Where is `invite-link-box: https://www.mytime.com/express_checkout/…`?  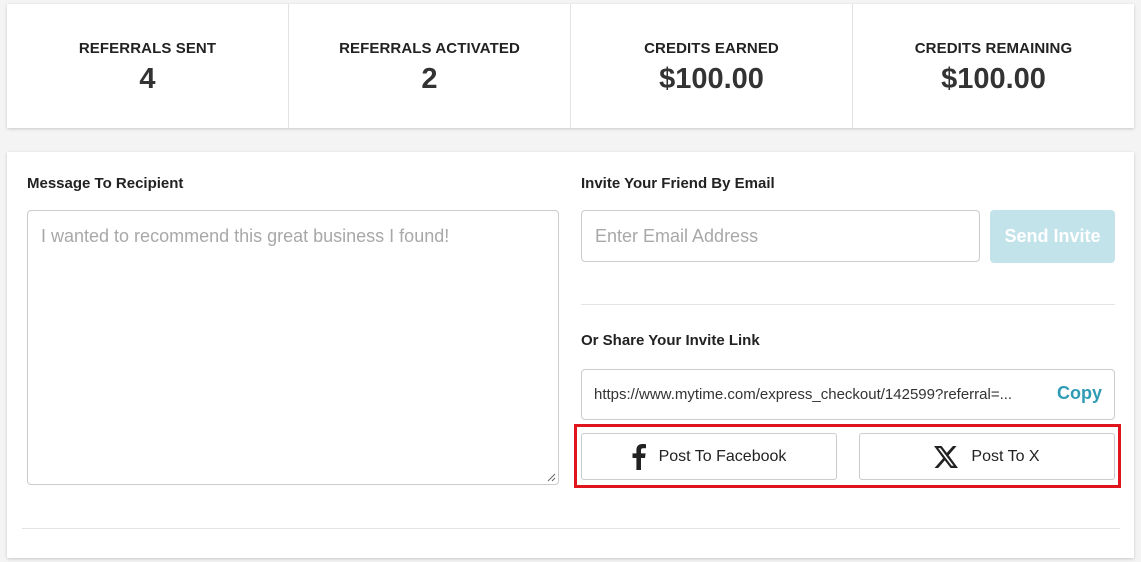
invite-link-box: https://www.mytime.com/express_checkout/… is located at coordinates (848, 394).